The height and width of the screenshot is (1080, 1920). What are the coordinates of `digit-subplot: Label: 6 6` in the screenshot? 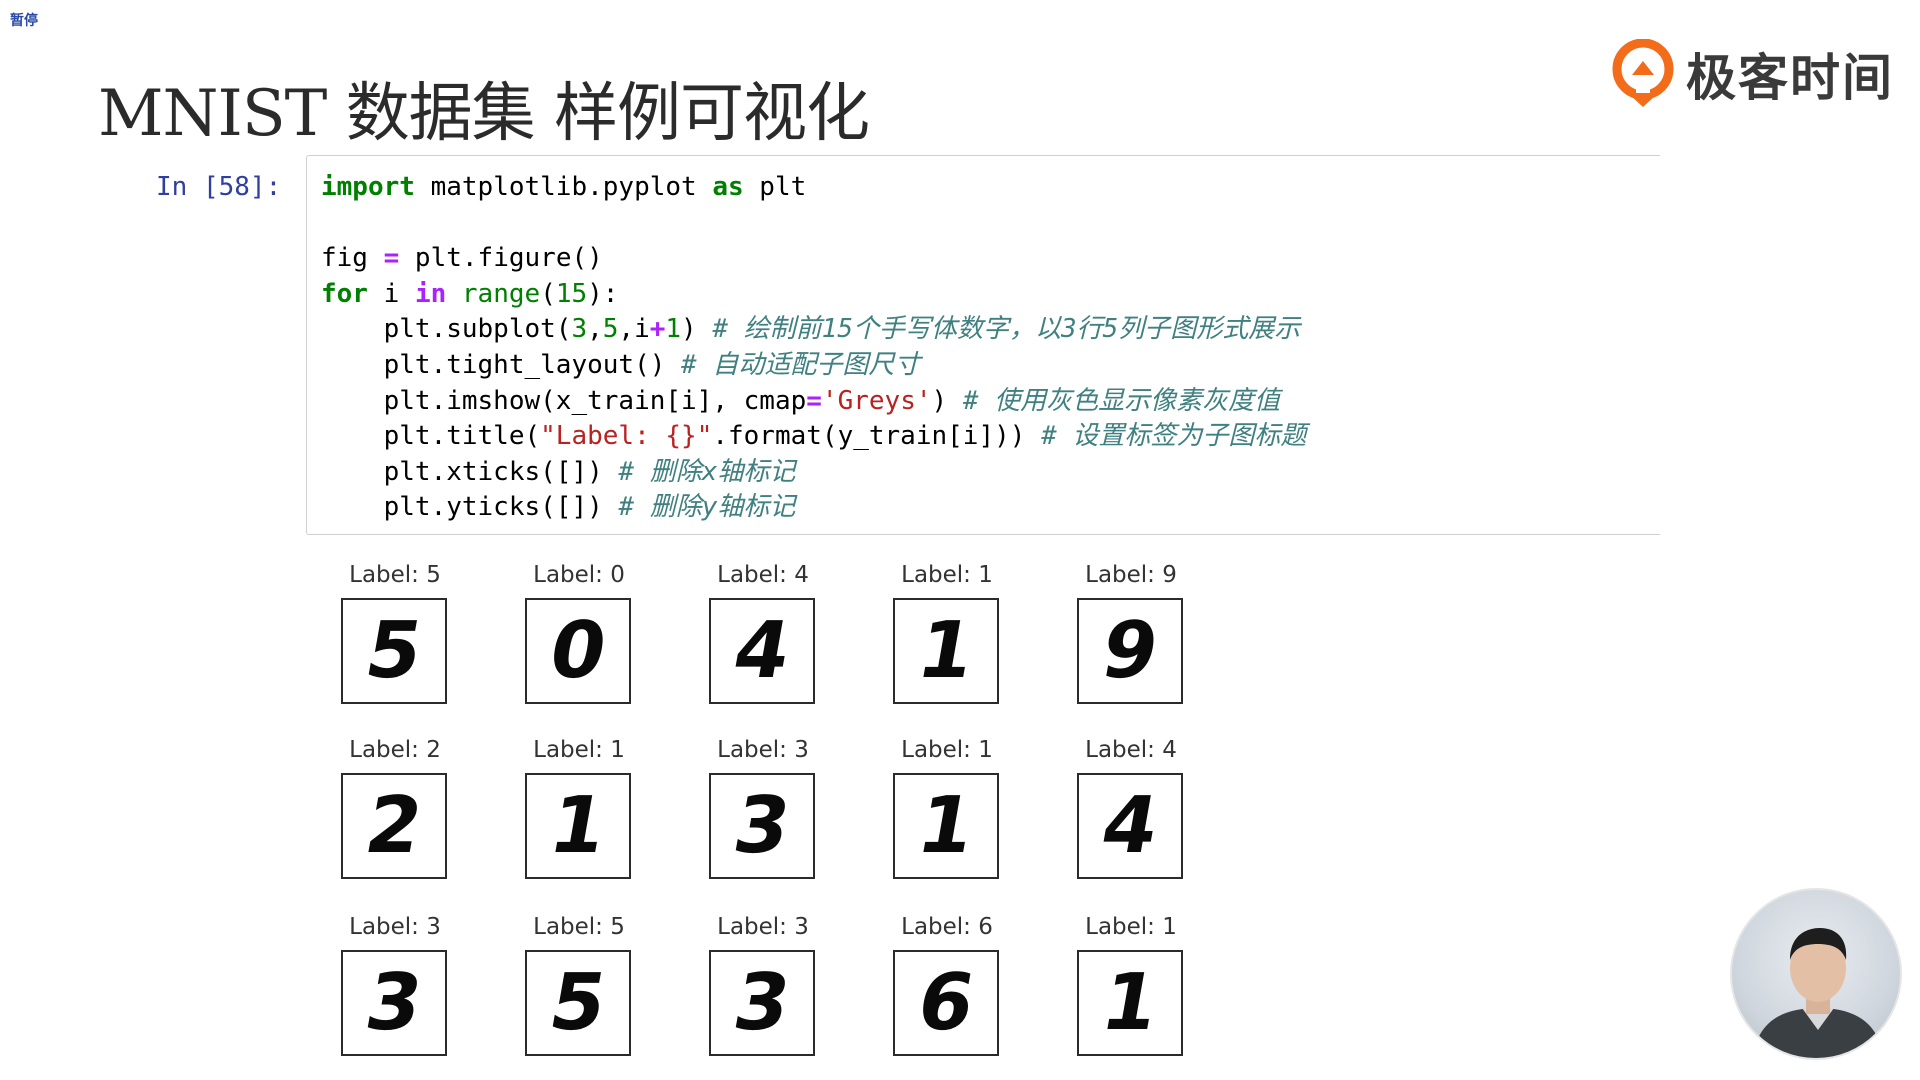 It's located at (947, 984).